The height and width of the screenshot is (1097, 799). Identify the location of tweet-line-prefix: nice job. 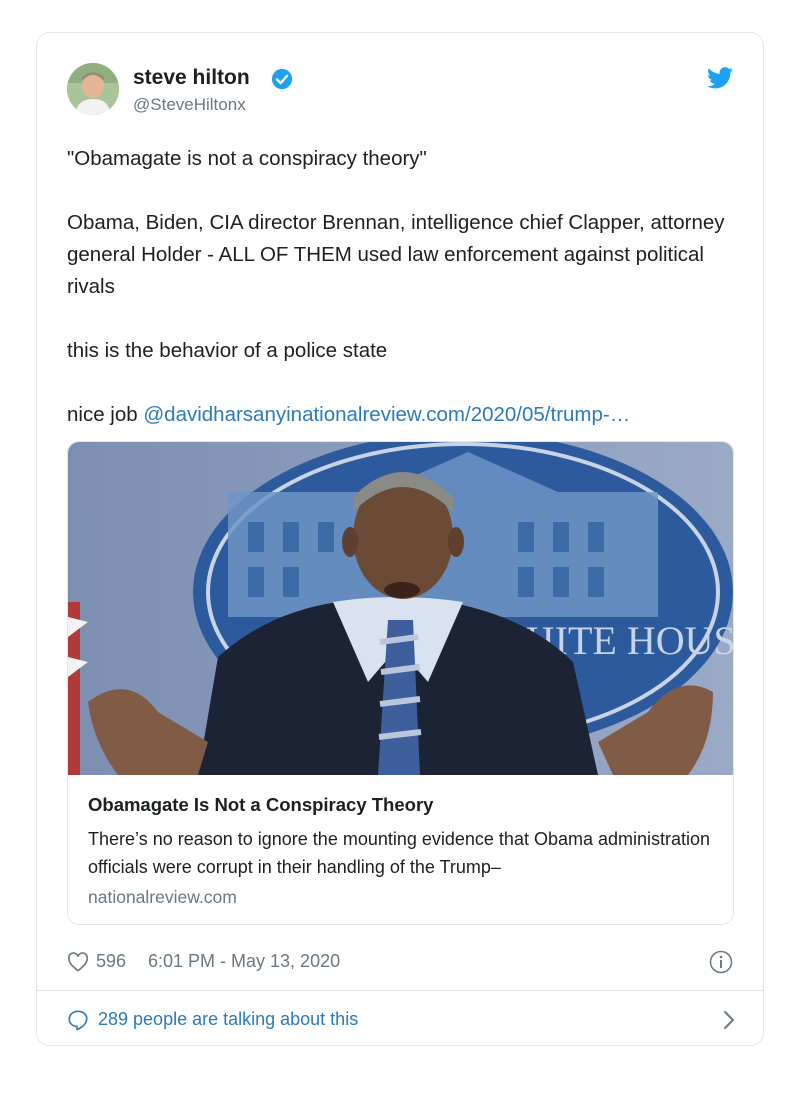
(105, 414).